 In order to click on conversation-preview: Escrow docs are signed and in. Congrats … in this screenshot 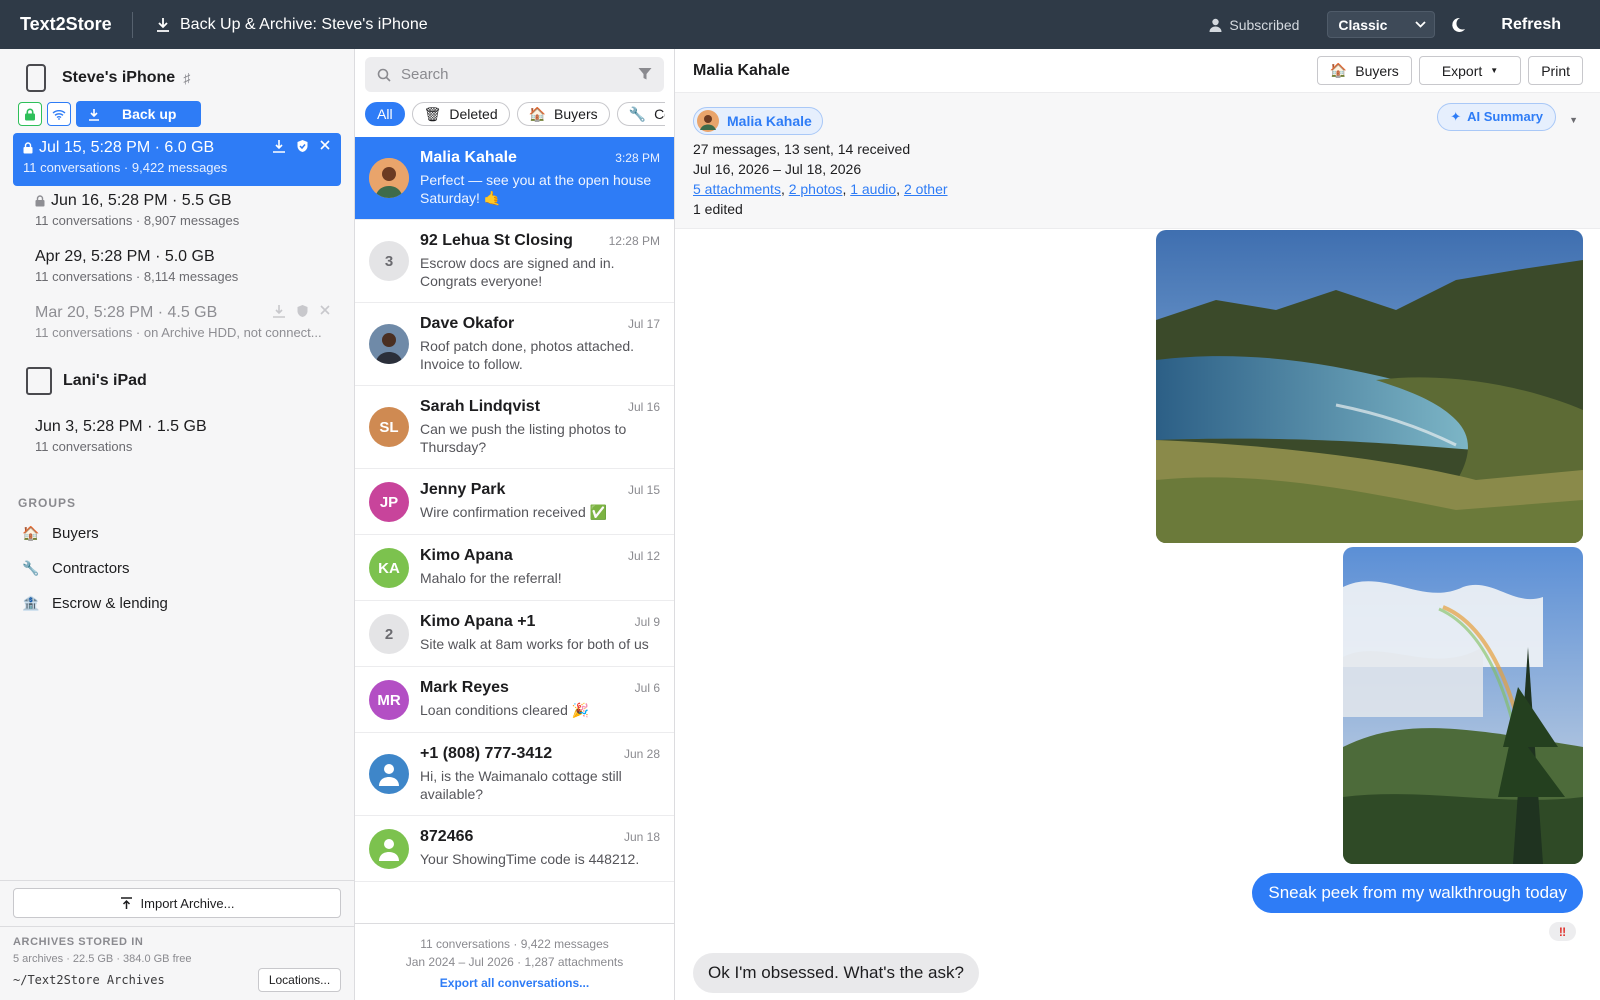, I will do `click(517, 272)`.